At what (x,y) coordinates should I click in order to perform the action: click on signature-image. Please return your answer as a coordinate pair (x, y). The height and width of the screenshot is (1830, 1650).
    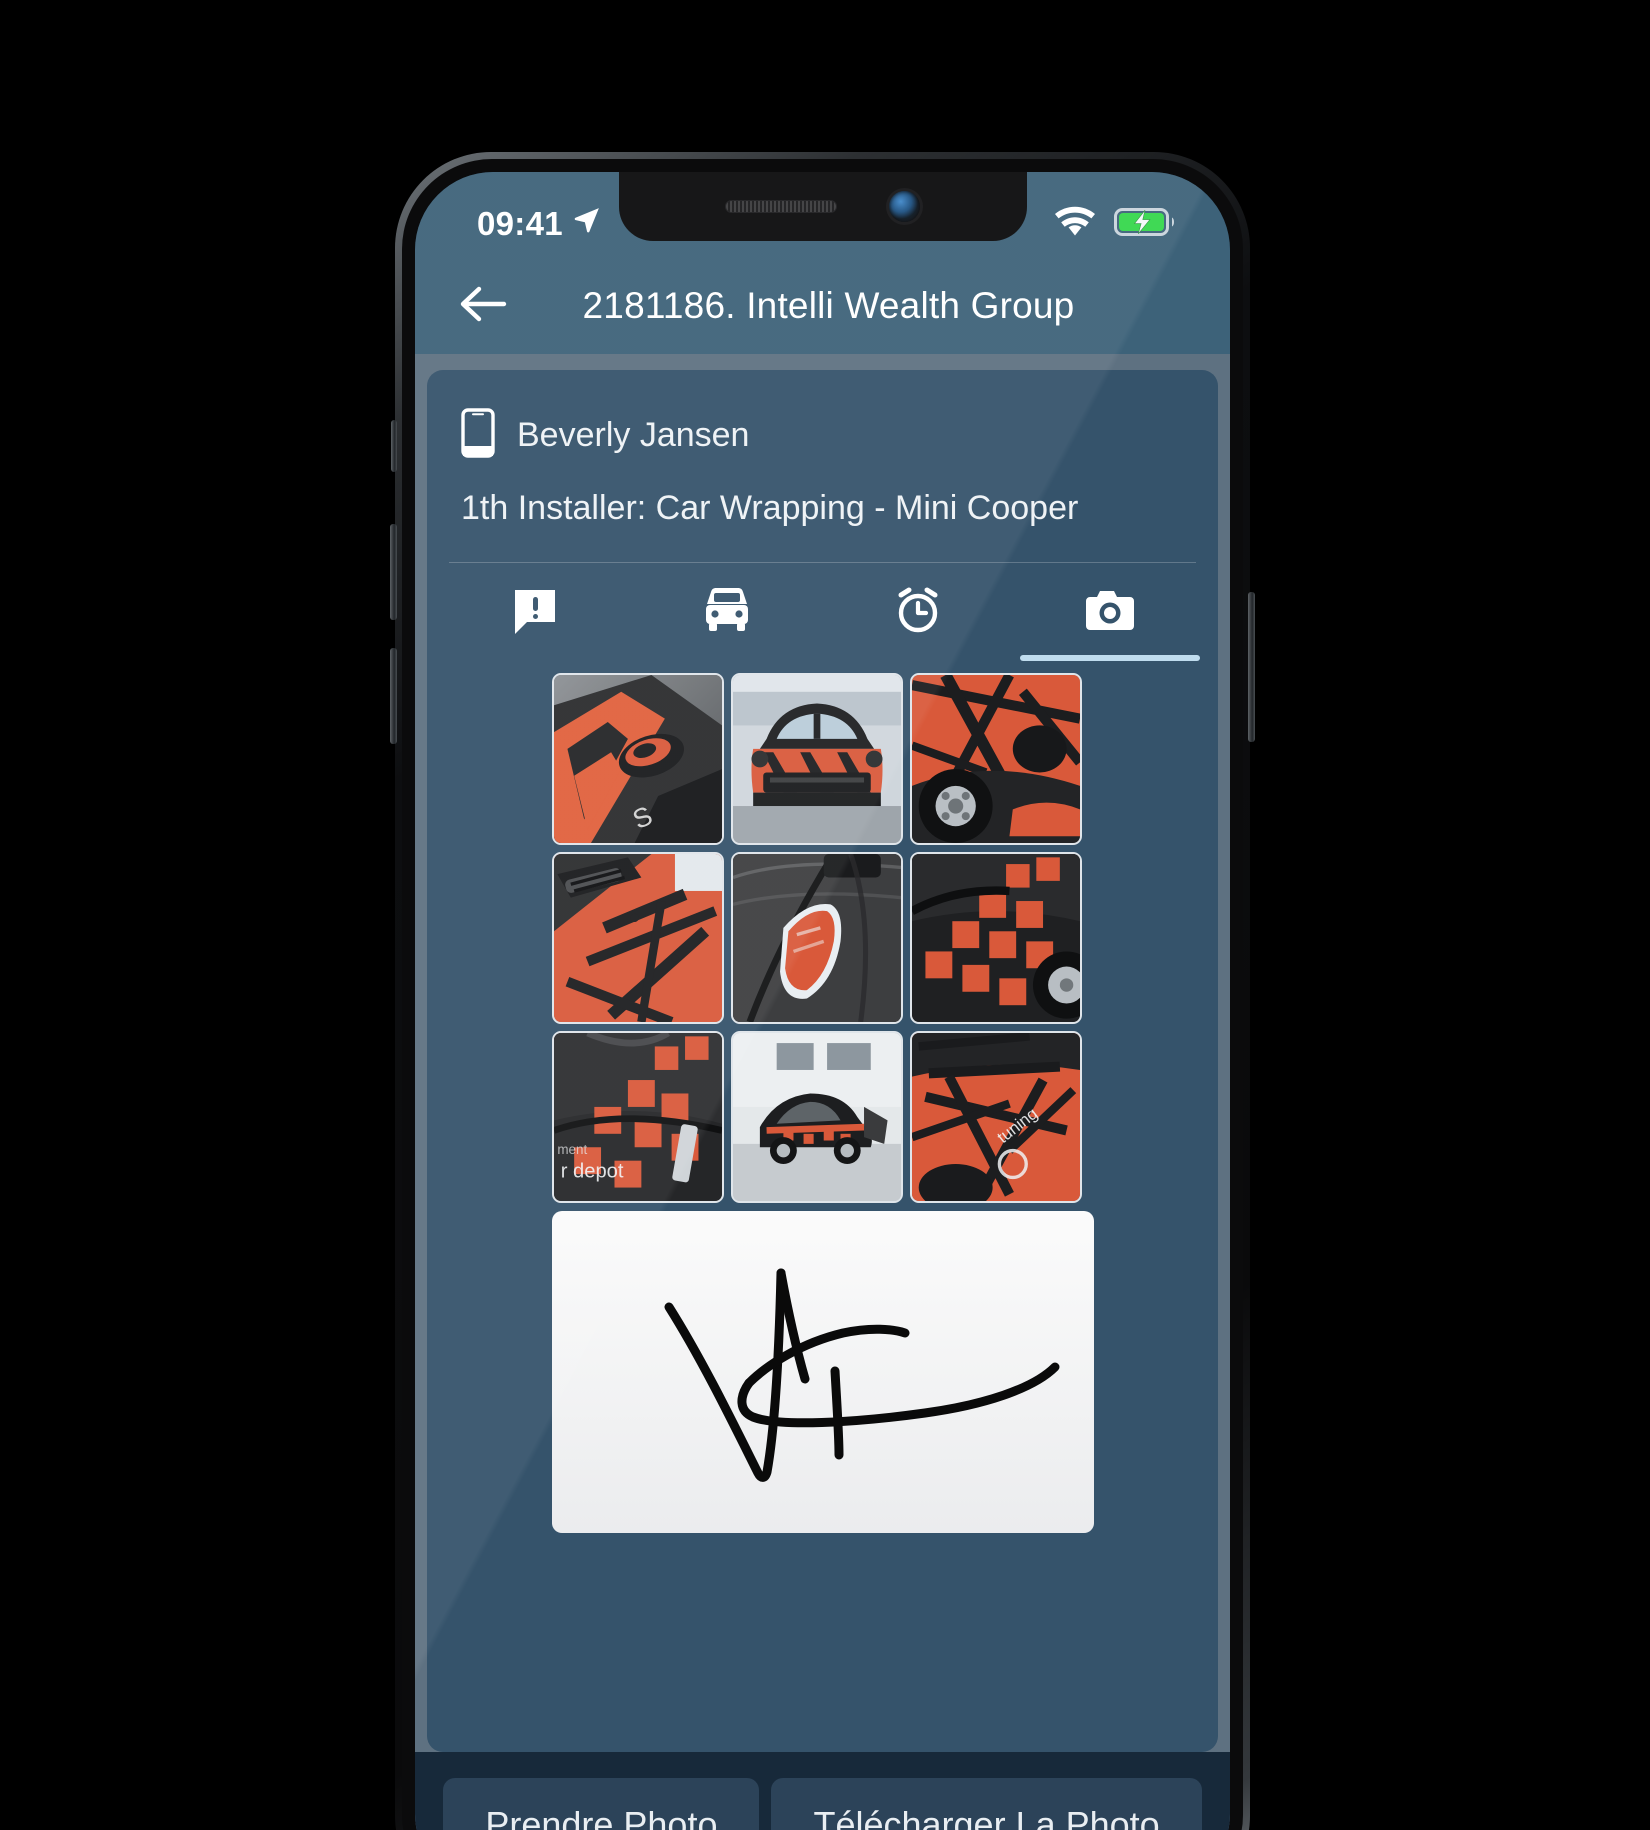
    Looking at the image, I should click on (822, 1372).